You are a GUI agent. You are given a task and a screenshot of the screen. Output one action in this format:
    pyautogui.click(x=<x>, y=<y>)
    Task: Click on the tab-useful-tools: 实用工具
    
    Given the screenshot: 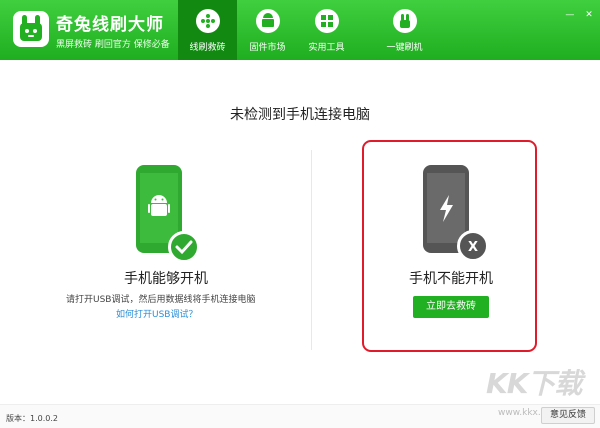 What is the action you would take?
    pyautogui.click(x=326, y=30)
    